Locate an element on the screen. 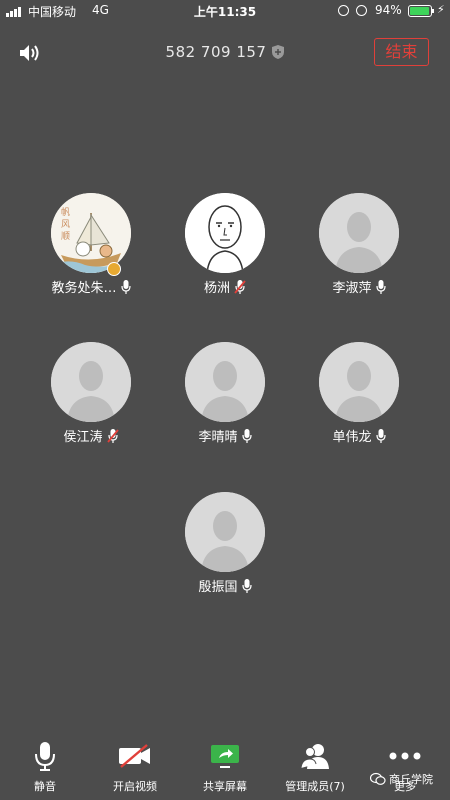 Image resolution: width=450 pixels, height=800 pixels. participant-tile: 侯江涛 is located at coordinates (91, 397).